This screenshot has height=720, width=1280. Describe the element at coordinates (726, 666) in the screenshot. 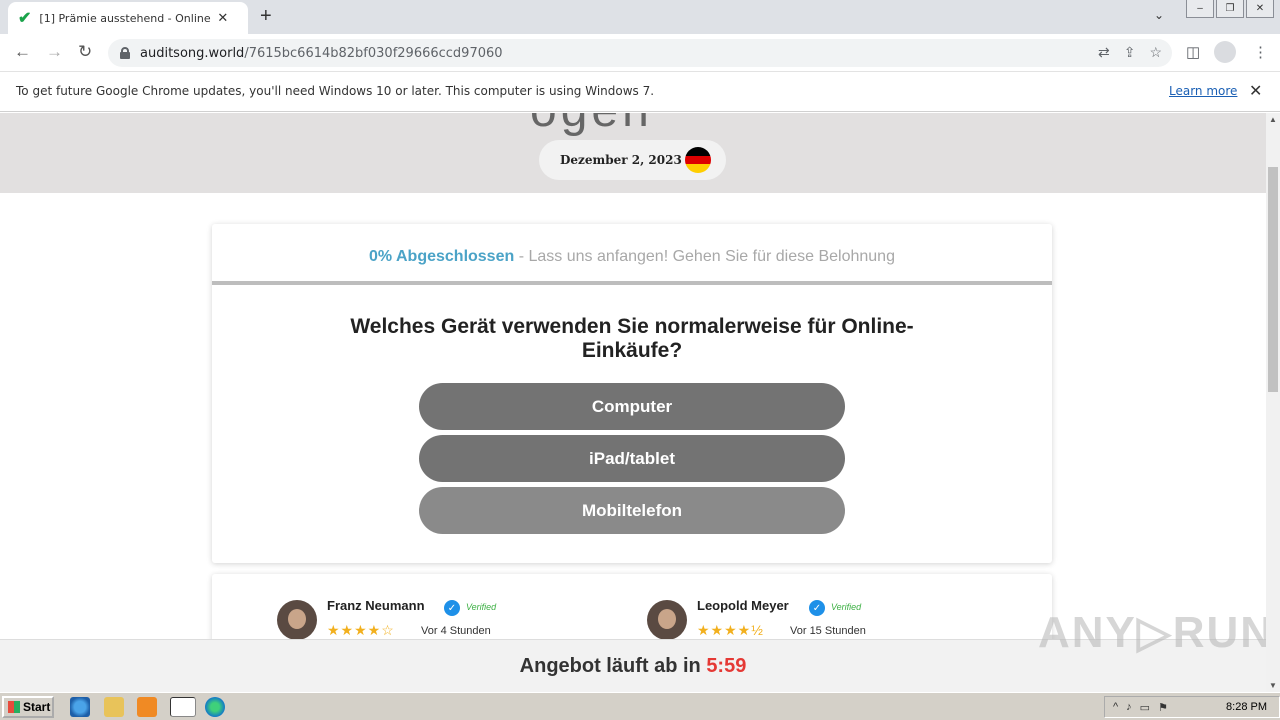

I see `timer-value: 5:59` at that location.